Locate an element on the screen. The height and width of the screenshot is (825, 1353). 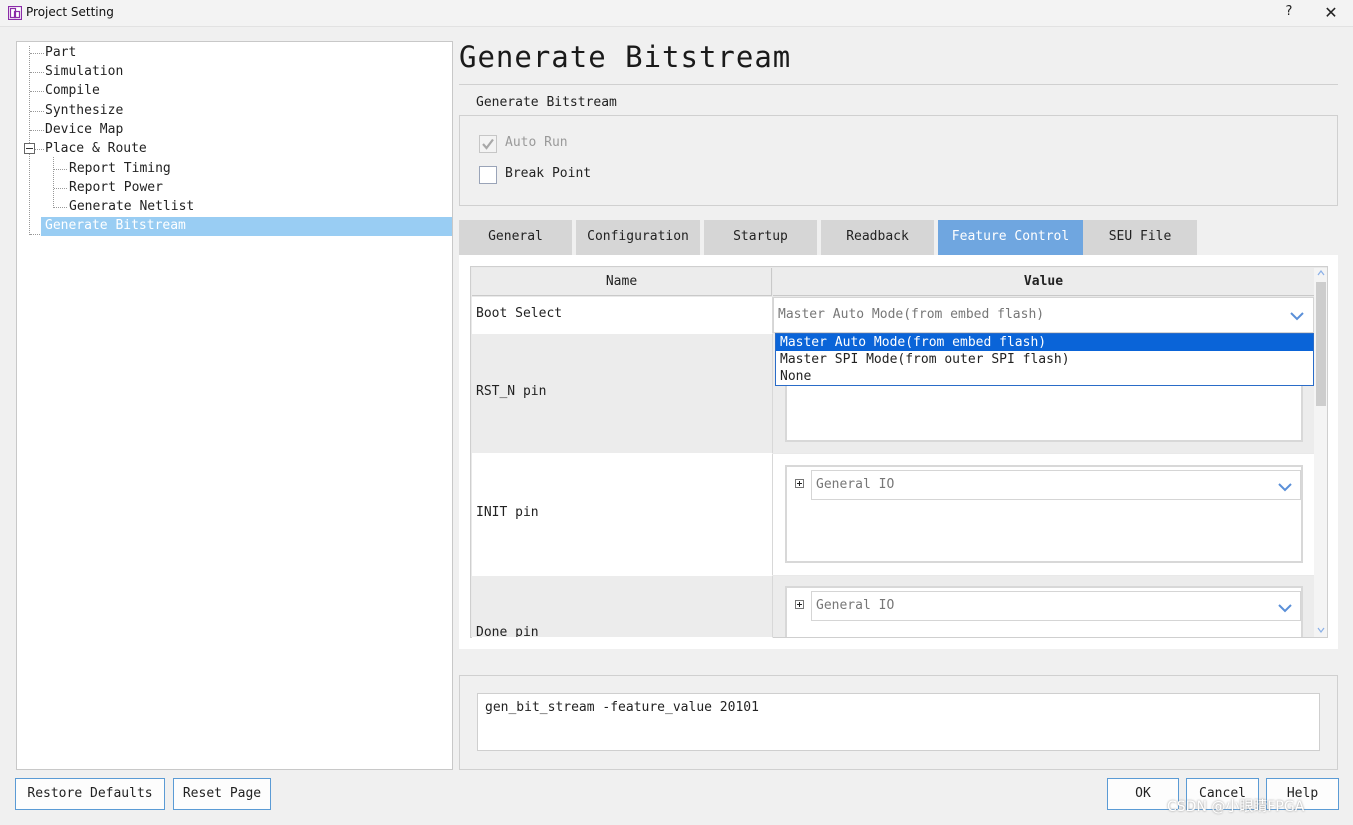
close-icon: ✕ is located at coordinates (1331, 13).